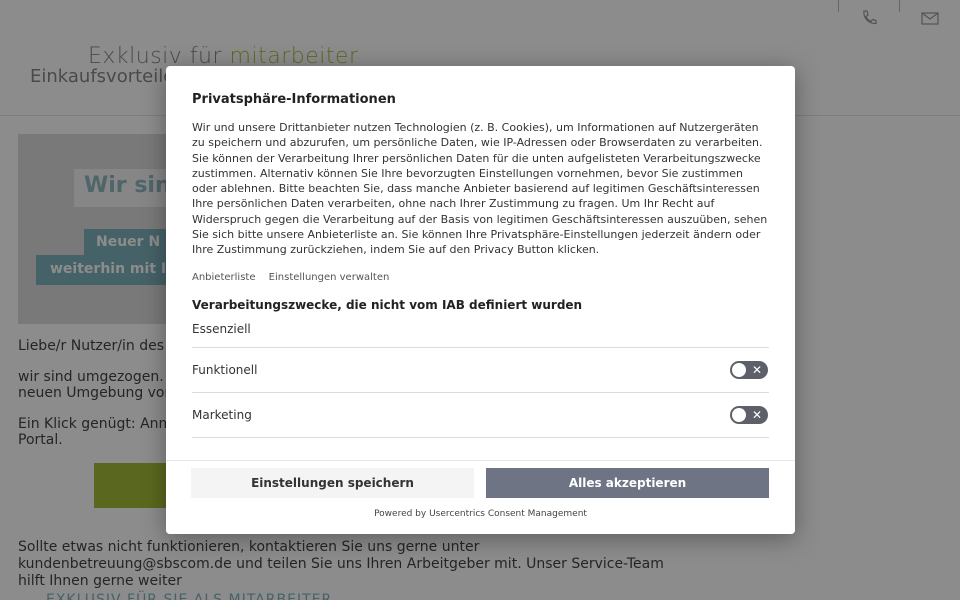 The height and width of the screenshot is (600, 960). I want to click on accept-all-button: Alles akzeptieren, so click(627, 483).